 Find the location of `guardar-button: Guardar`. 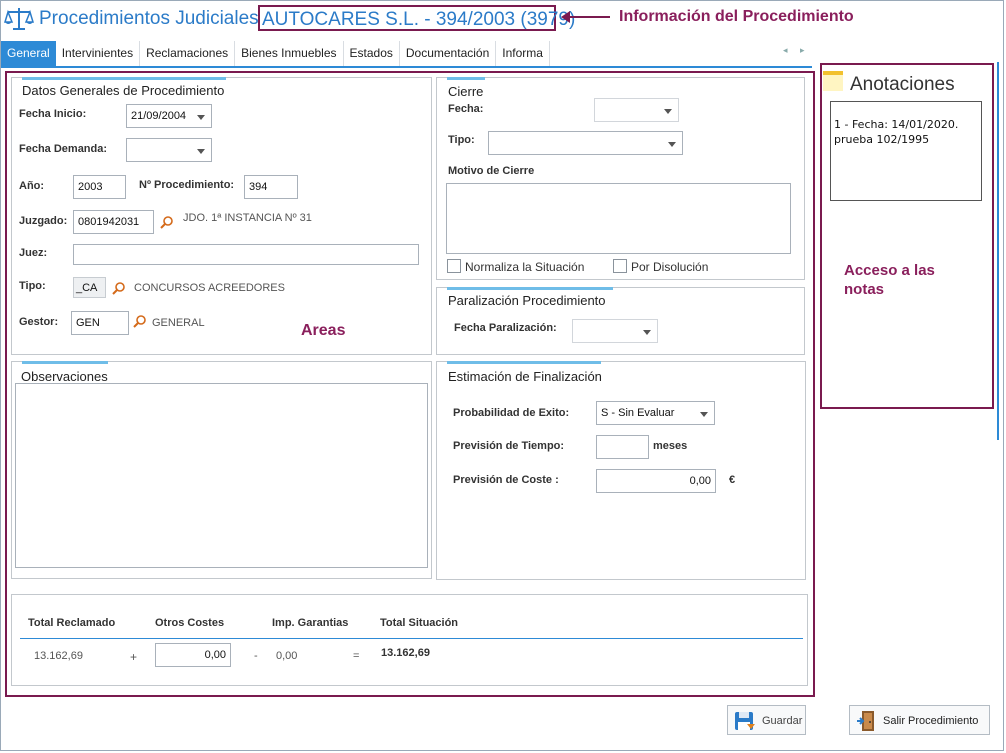

guardar-button: Guardar is located at coordinates (766, 720).